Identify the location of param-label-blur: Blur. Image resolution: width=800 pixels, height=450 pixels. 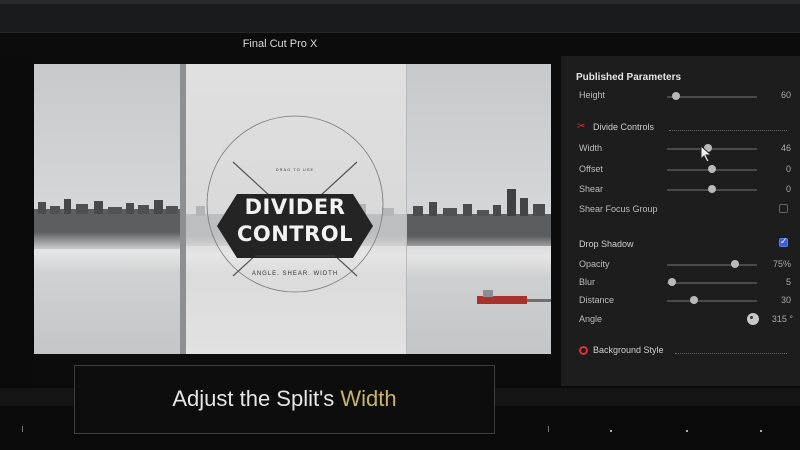
(587, 282).